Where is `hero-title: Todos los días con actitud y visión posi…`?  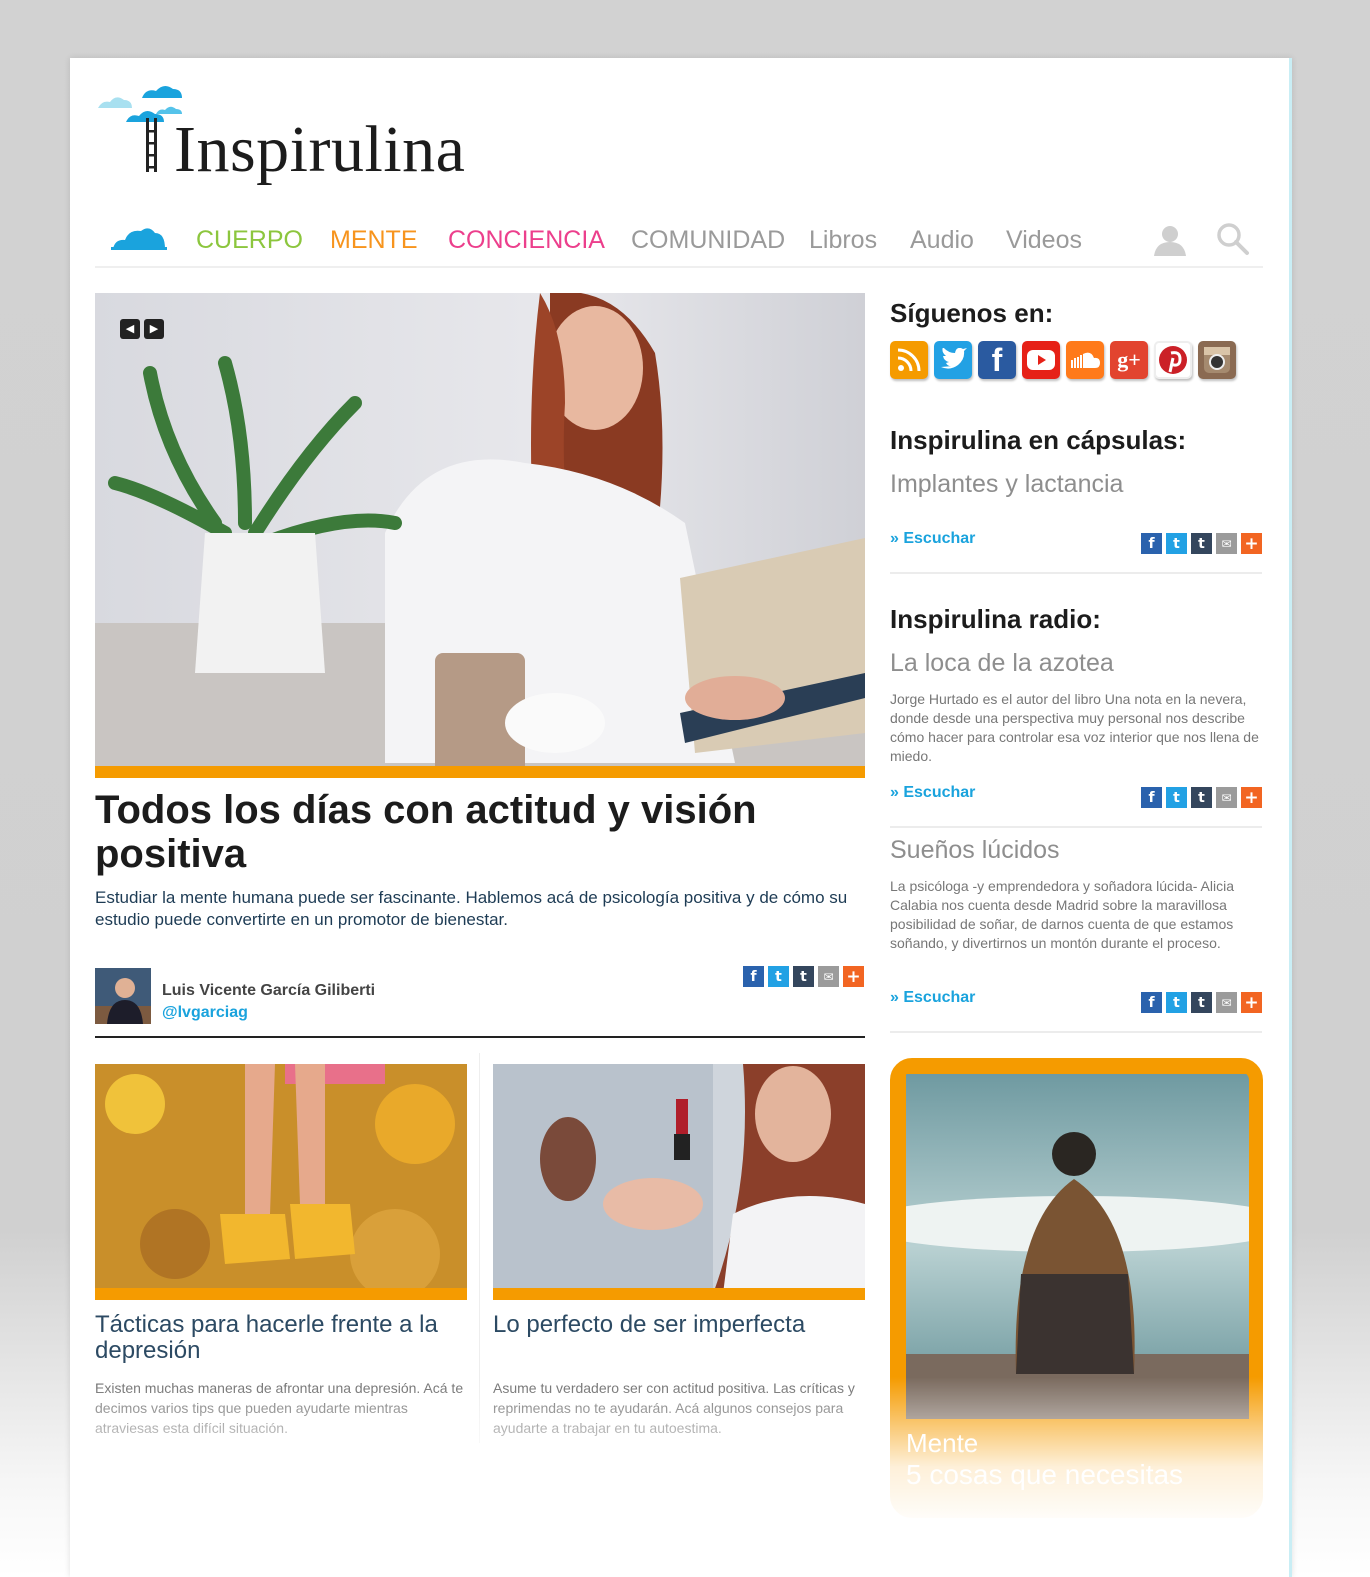
hero-title: Todos los días con actitud y visión posi… is located at coordinates (445, 832).